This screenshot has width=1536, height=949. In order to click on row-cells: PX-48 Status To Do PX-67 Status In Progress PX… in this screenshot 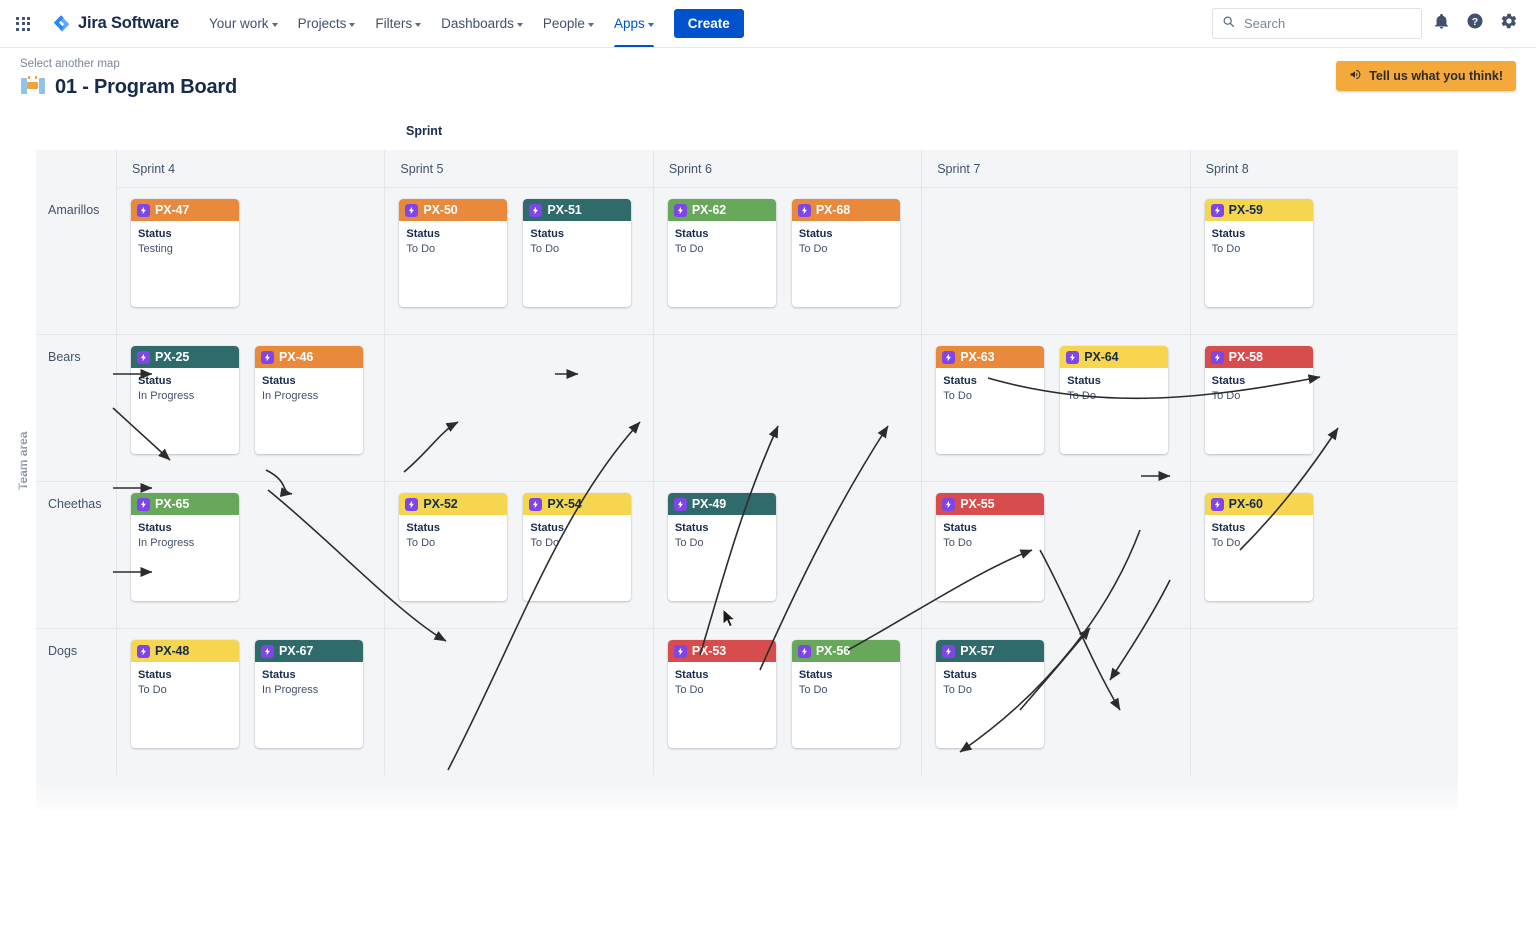, I will do `click(787, 702)`.